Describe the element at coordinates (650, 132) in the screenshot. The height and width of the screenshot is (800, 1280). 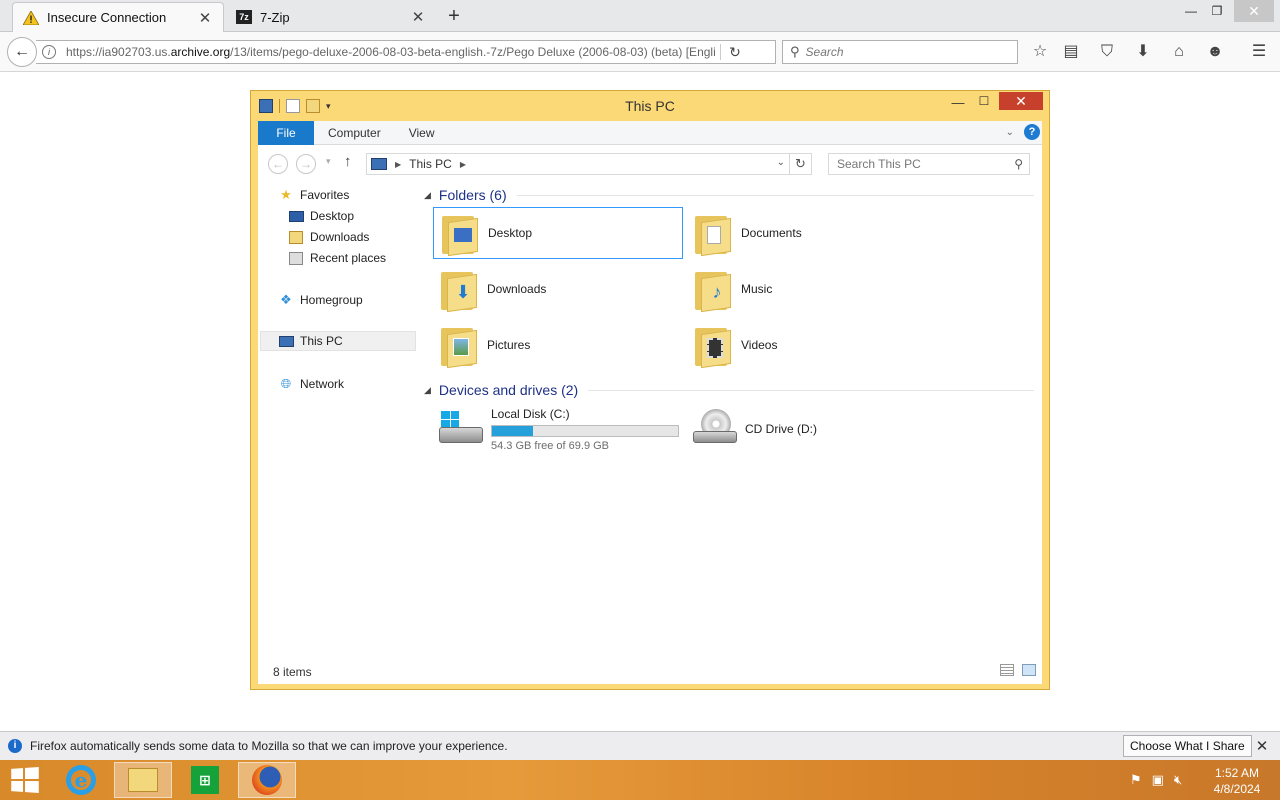
I see `ribbon: File Computer View ⌄ ?` at that location.